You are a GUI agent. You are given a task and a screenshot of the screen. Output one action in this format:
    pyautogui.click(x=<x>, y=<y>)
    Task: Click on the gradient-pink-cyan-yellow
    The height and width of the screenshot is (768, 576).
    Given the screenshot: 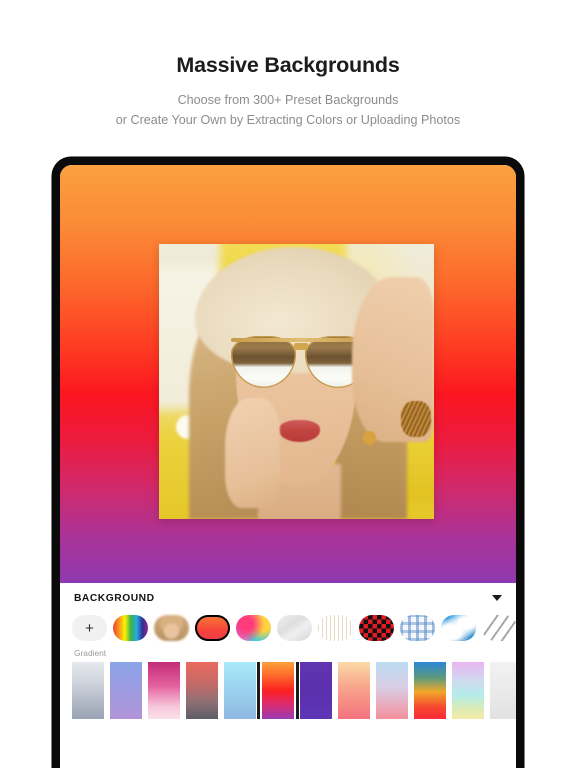 What is the action you would take?
    pyautogui.click(x=468, y=690)
    